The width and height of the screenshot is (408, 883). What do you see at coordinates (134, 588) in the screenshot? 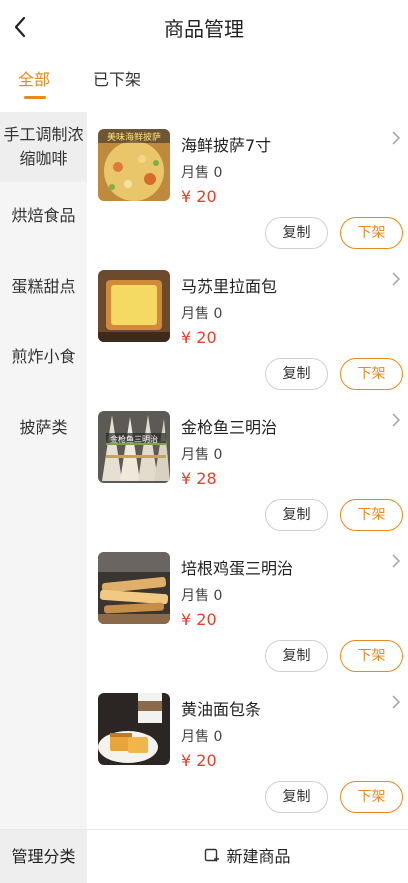
I see `product-image-bacon-egg-sandwich` at bounding box center [134, 588].